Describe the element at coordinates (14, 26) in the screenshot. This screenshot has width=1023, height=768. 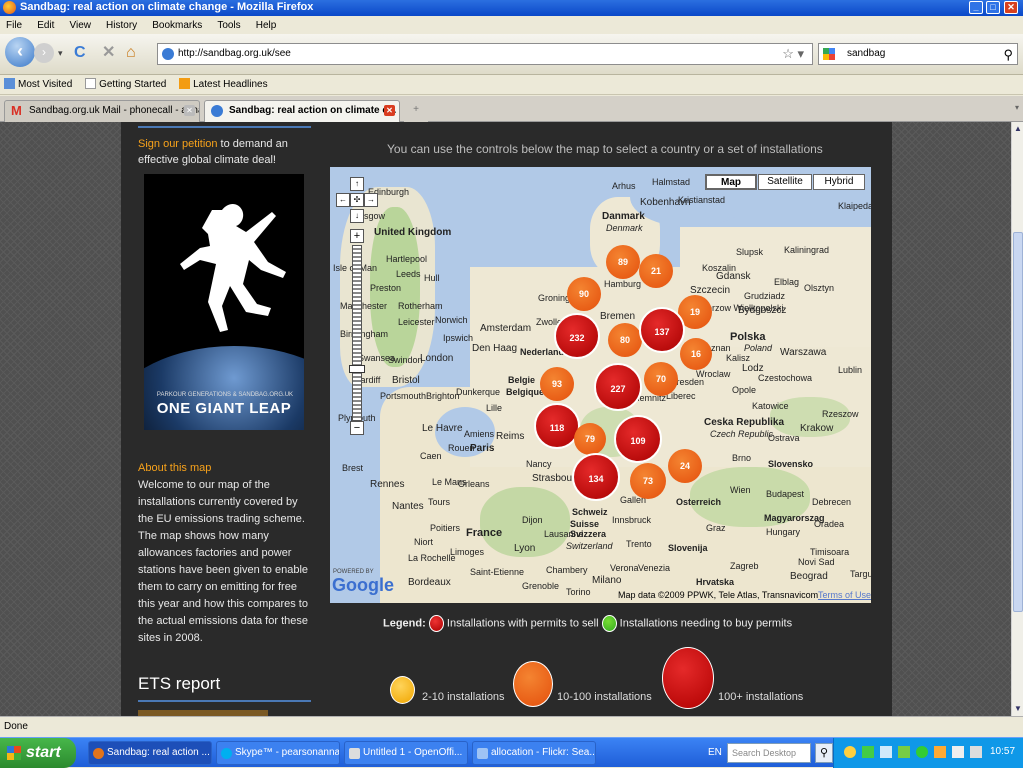
I see `menu-file: File` at that location.